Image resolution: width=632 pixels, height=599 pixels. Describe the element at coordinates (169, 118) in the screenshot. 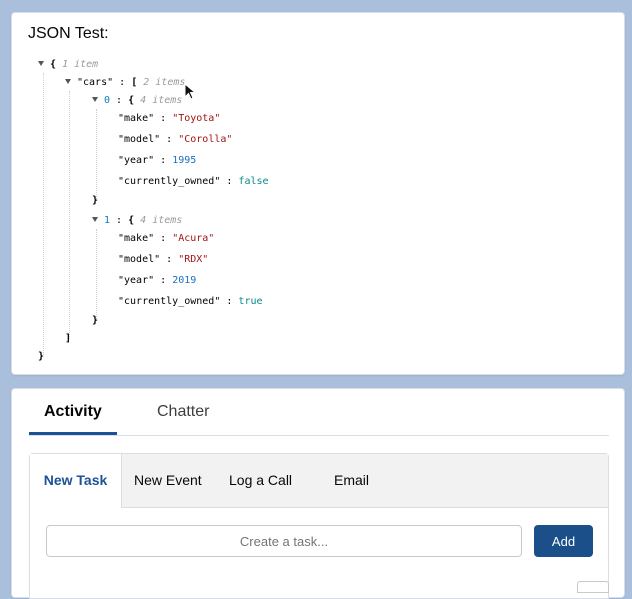

I see `tree-field-row: "make" : "Toyota"` at that location.